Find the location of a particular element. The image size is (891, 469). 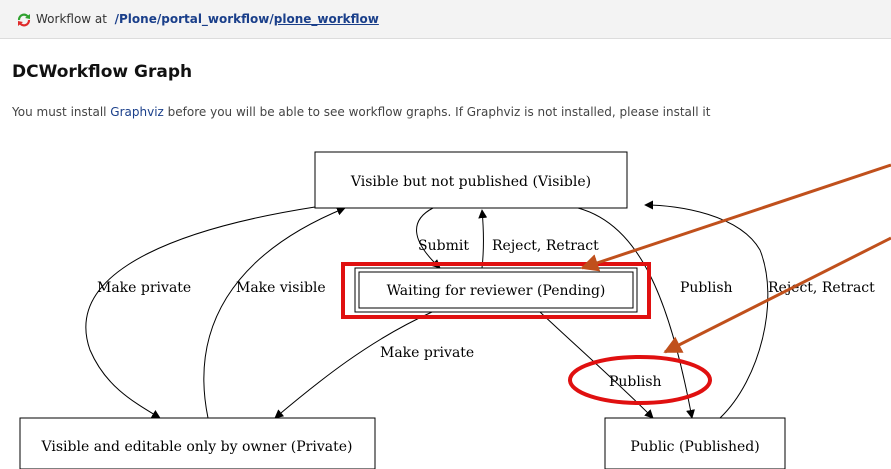

edge-visible-to-private is located at coordinates (200, 312).